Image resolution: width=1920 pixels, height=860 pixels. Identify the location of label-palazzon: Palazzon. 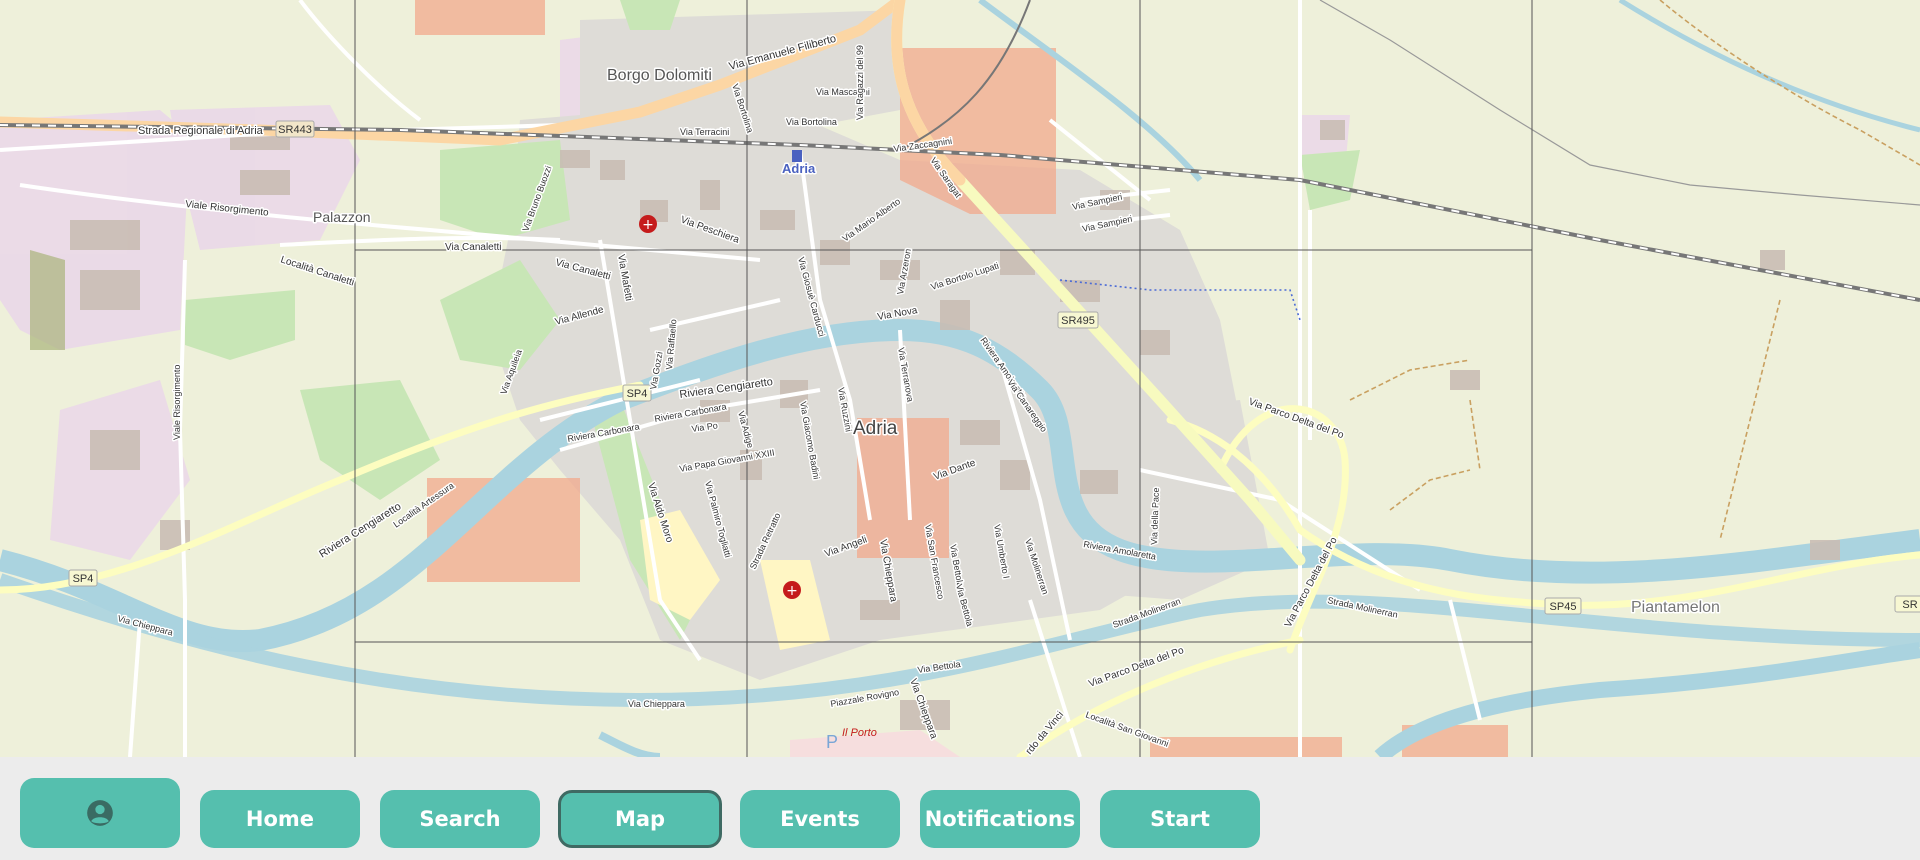
(342, 217).